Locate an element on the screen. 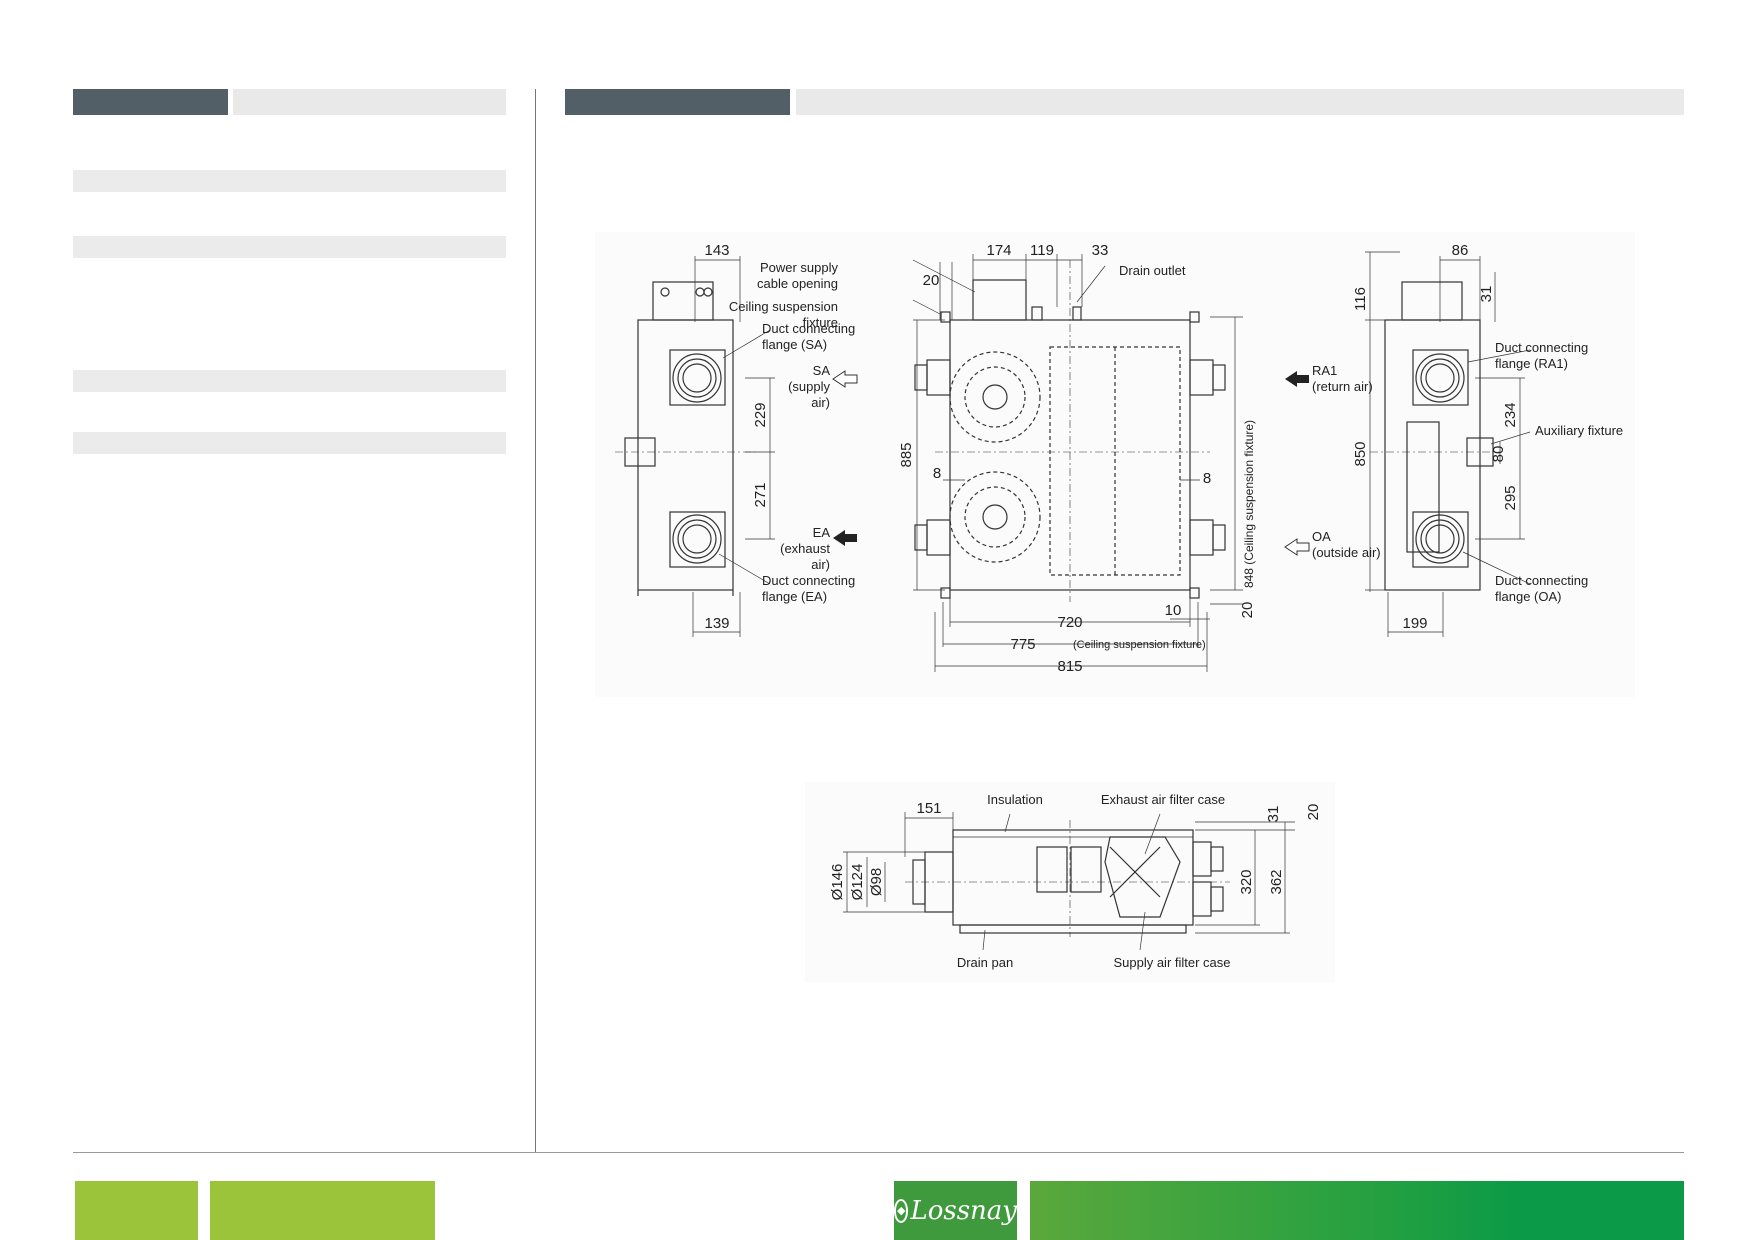  label-supply-filter-case: Supply air filter case is located at coordinates (1171, 962).